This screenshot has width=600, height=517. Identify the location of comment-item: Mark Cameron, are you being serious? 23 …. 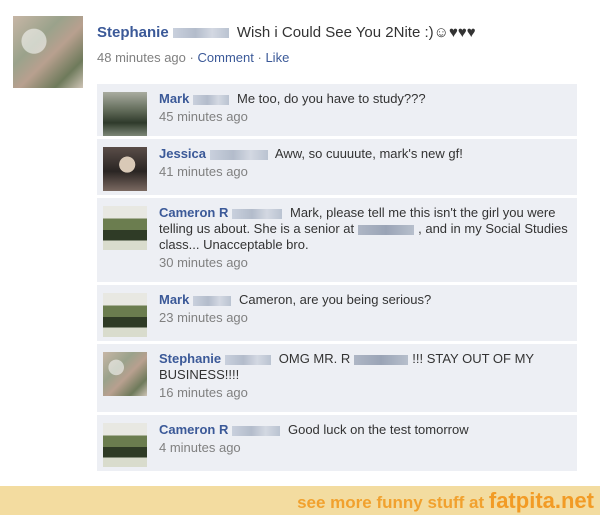
(337, 313).